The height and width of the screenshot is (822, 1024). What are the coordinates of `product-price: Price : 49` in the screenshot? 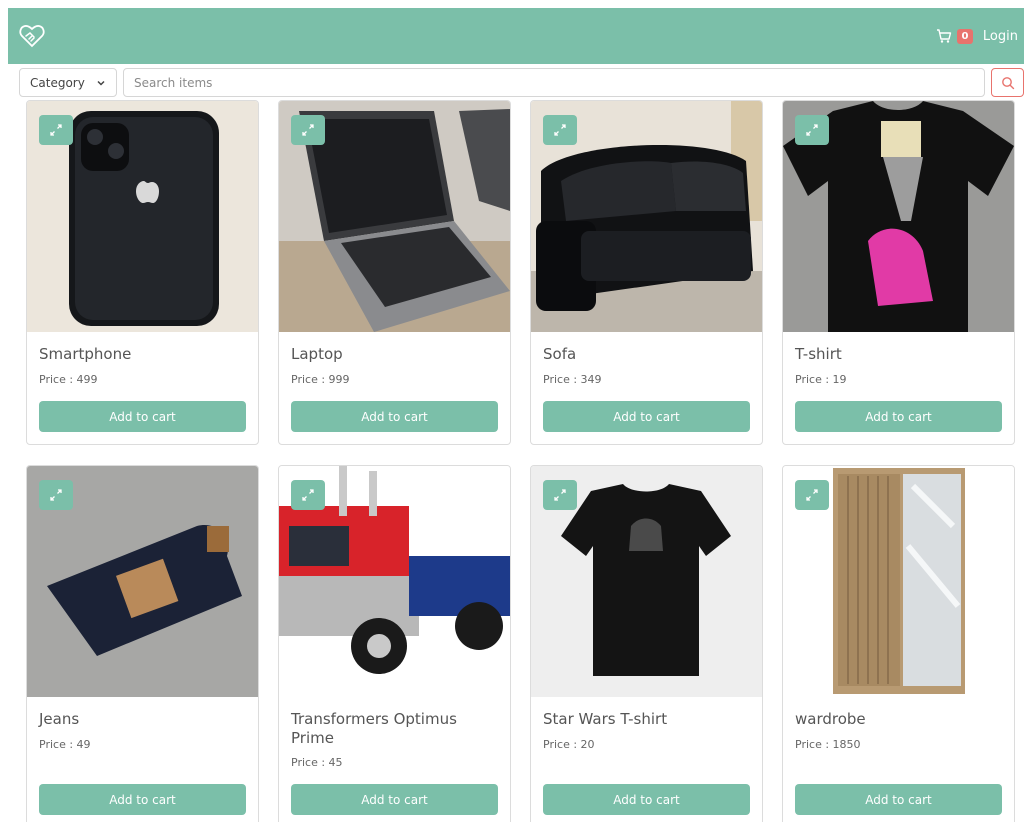 It's located at (65, 744).